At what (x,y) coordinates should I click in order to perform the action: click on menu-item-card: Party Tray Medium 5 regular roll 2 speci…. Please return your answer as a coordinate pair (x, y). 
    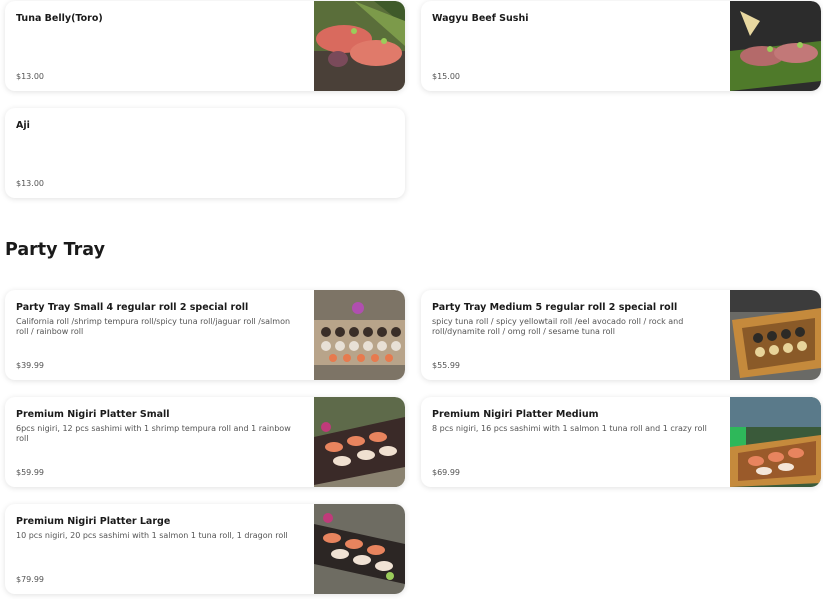
    Looking at the image, I should click on (621, 335).